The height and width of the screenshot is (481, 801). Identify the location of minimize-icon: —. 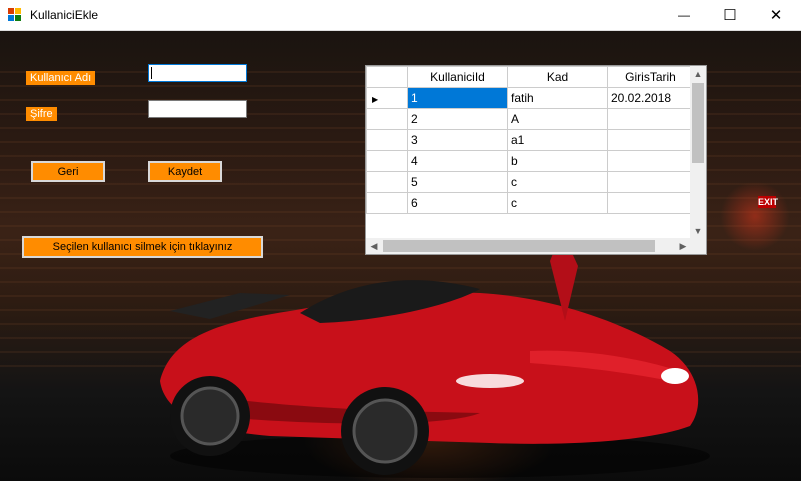
(684, 15).